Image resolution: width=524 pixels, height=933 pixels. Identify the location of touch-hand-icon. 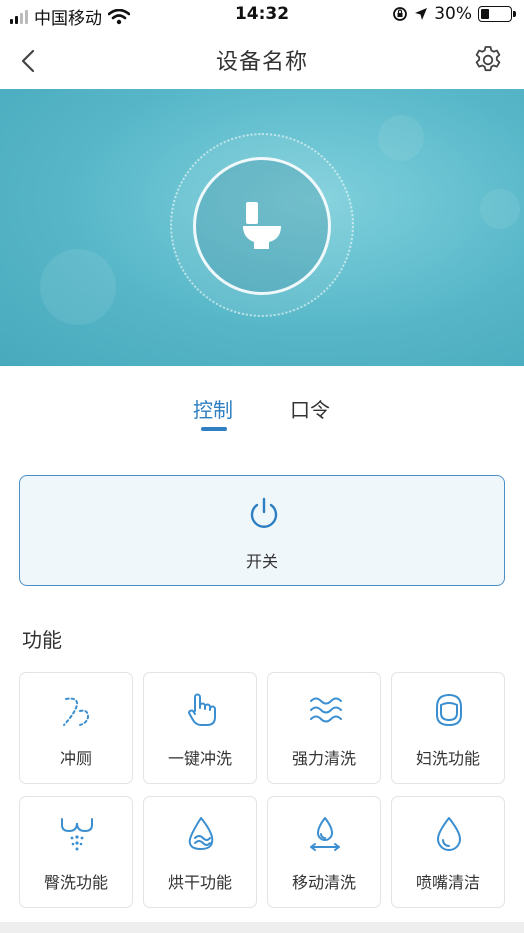
(202, 709).